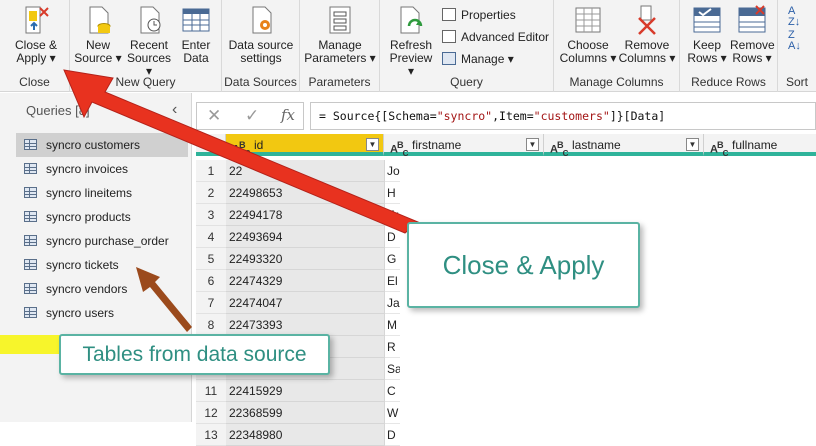  Describe the element at coordinates (588, 34) in the screenshot. I see `choose-columns-button: Choose Columns ▾` at that location.